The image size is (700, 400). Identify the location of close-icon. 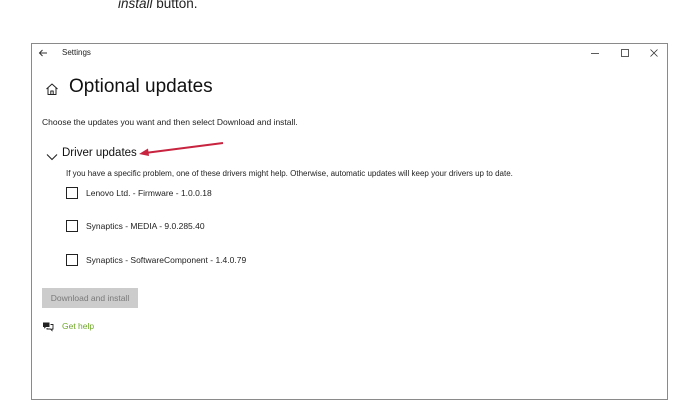
(654, 53).